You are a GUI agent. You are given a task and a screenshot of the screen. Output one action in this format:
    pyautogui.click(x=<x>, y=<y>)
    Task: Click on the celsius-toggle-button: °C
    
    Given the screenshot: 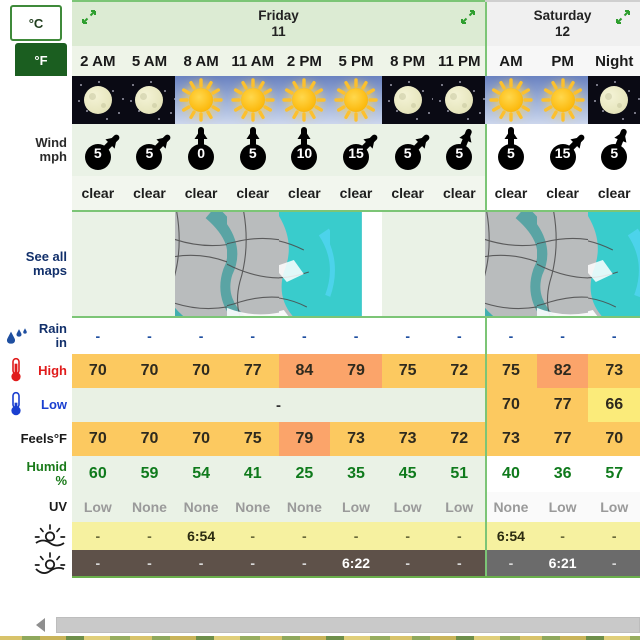 What is the action you would take?
    pyautogui.click(x=36, y=23)
    